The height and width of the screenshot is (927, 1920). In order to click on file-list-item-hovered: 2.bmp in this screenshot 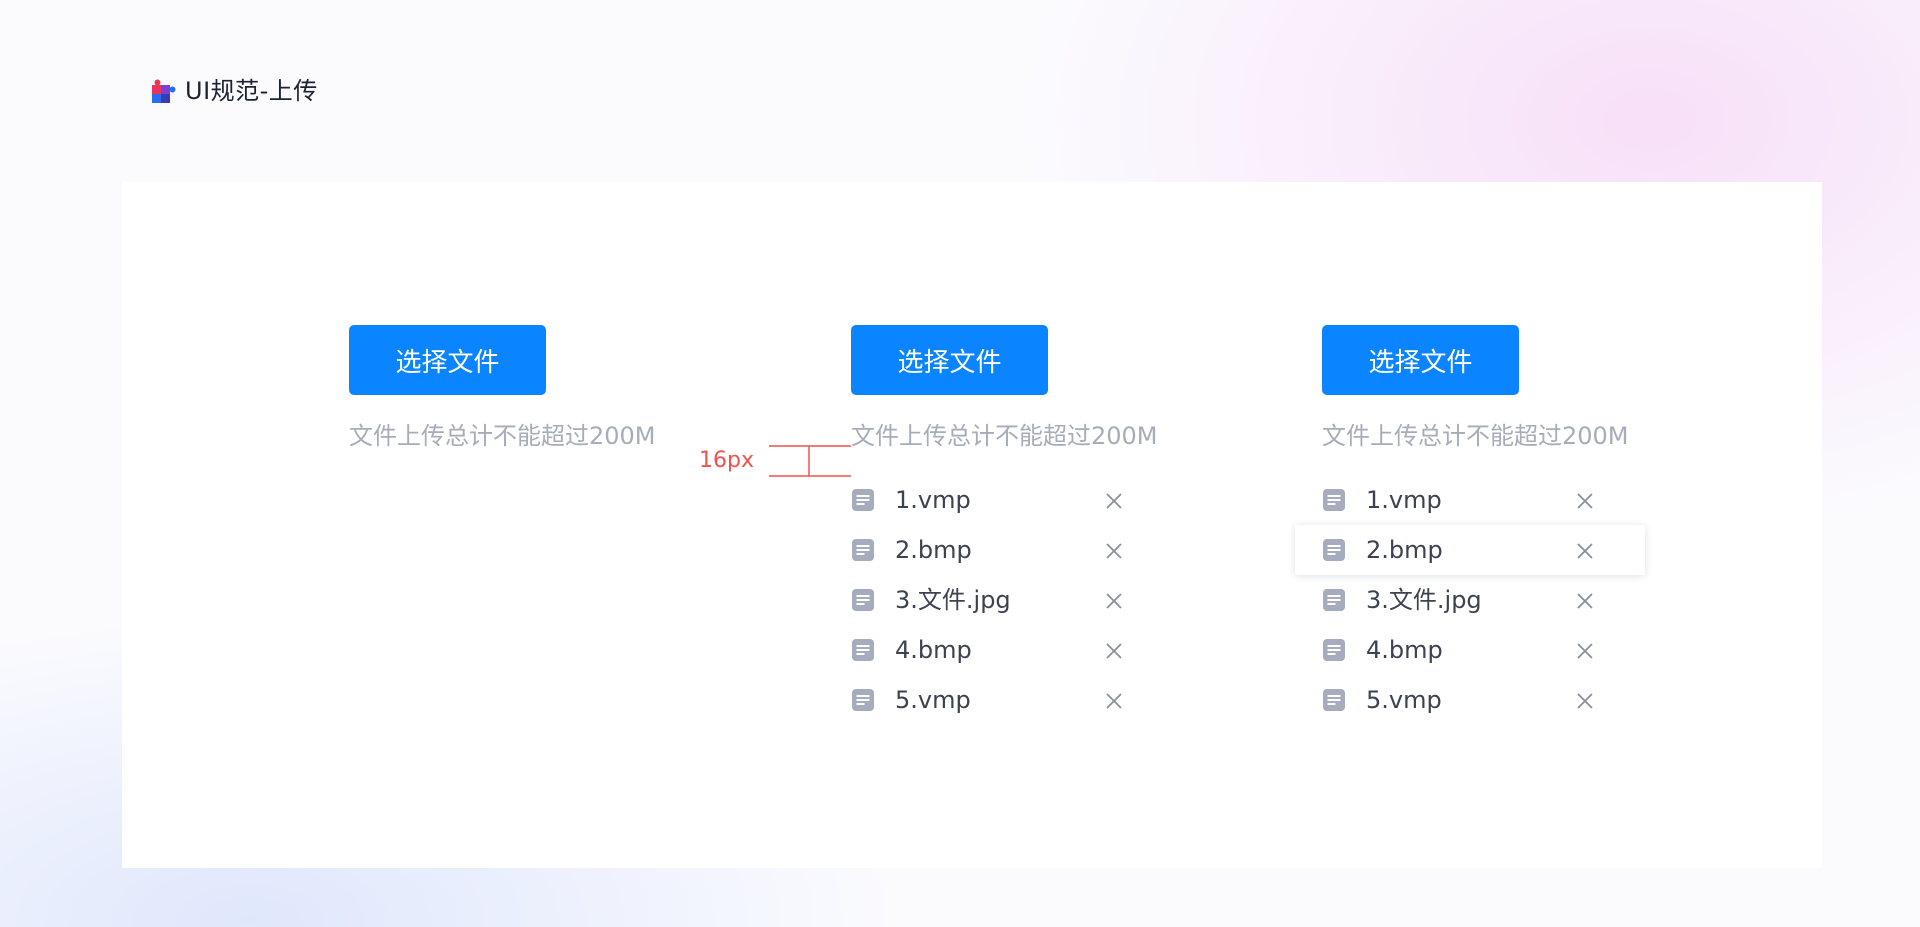, I will do `click(1470, 550)`.